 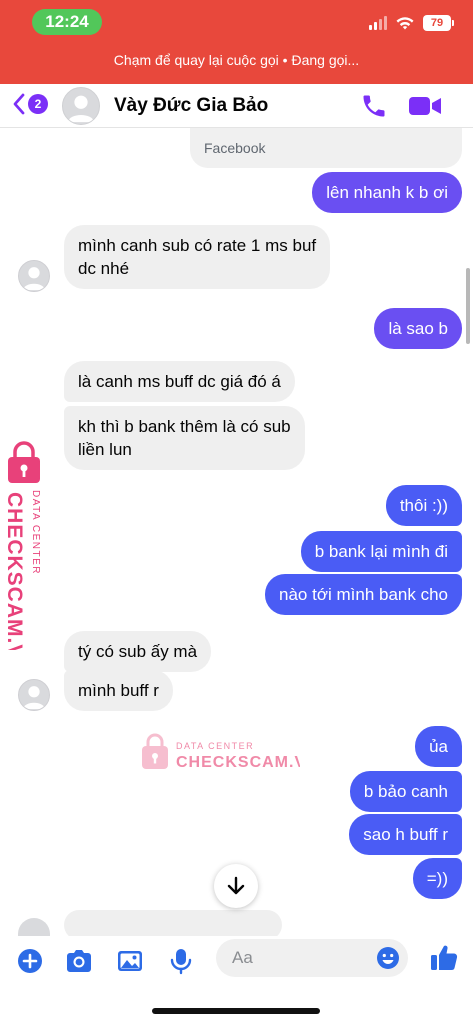 I want to click on incoming-message: kh thì b bank thêm là có sub liền lun, so click(x=184, y=438).